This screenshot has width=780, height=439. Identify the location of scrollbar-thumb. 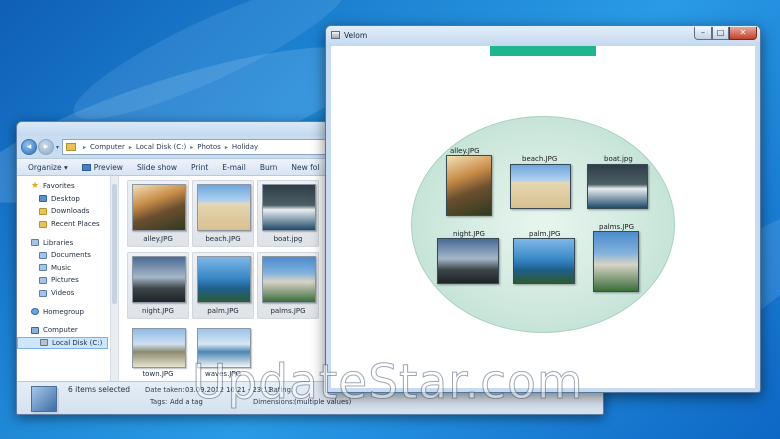
(114, 244).